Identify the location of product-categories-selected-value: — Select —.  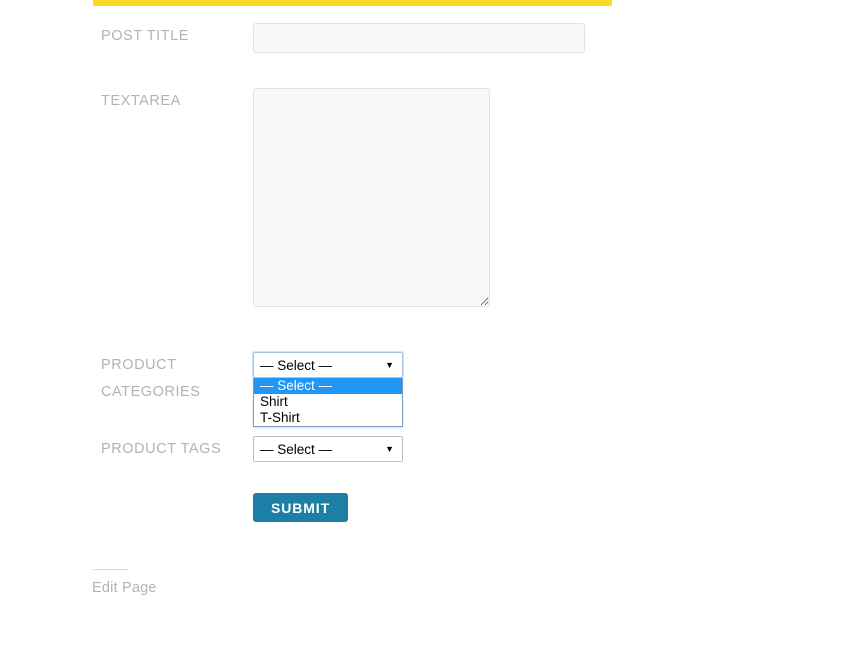
(296, 365).